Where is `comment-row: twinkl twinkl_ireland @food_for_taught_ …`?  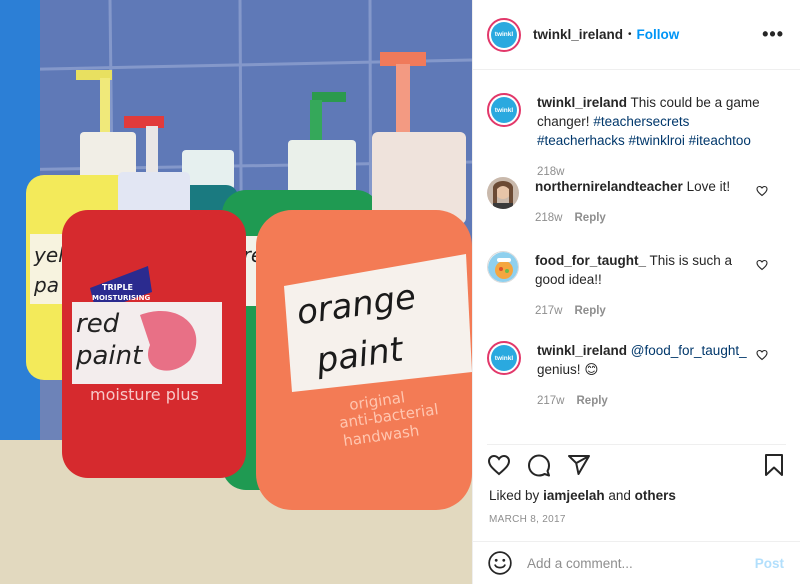 comment-row: twinkl twinkl_ireland @food_for_taught_ … is located at coordinates (636, 381).